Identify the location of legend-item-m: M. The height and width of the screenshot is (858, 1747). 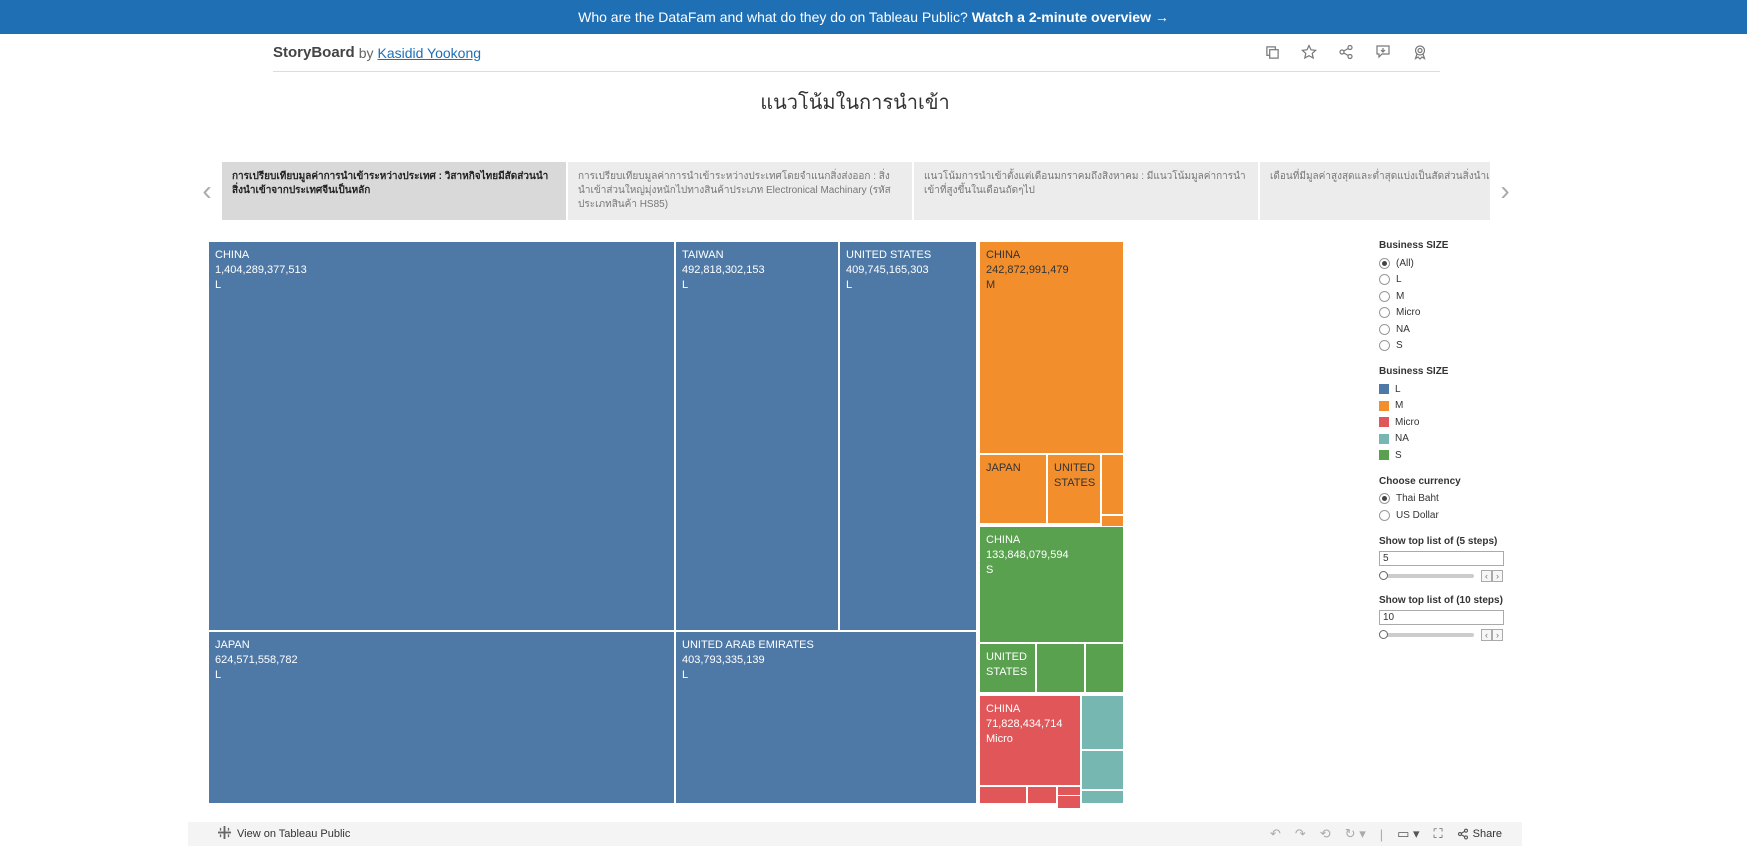
(1449, 406).